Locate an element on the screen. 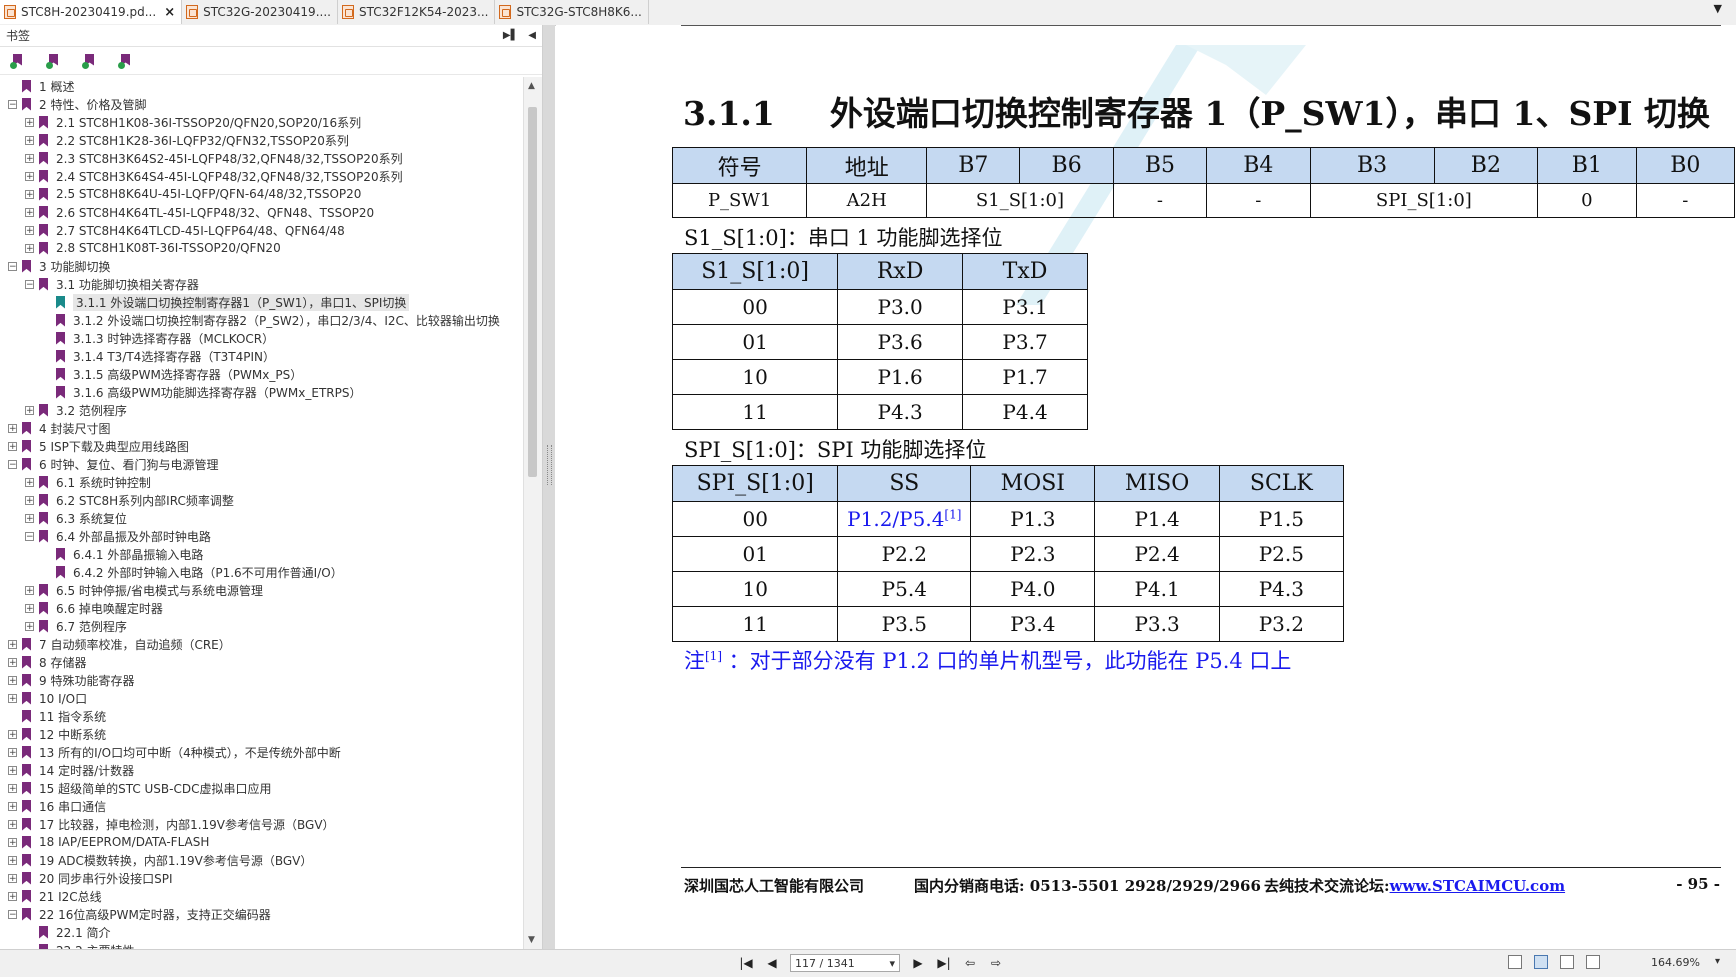  tab-stc8h: STC8H-20230419.pd... × is located at coordinates (91, 12).